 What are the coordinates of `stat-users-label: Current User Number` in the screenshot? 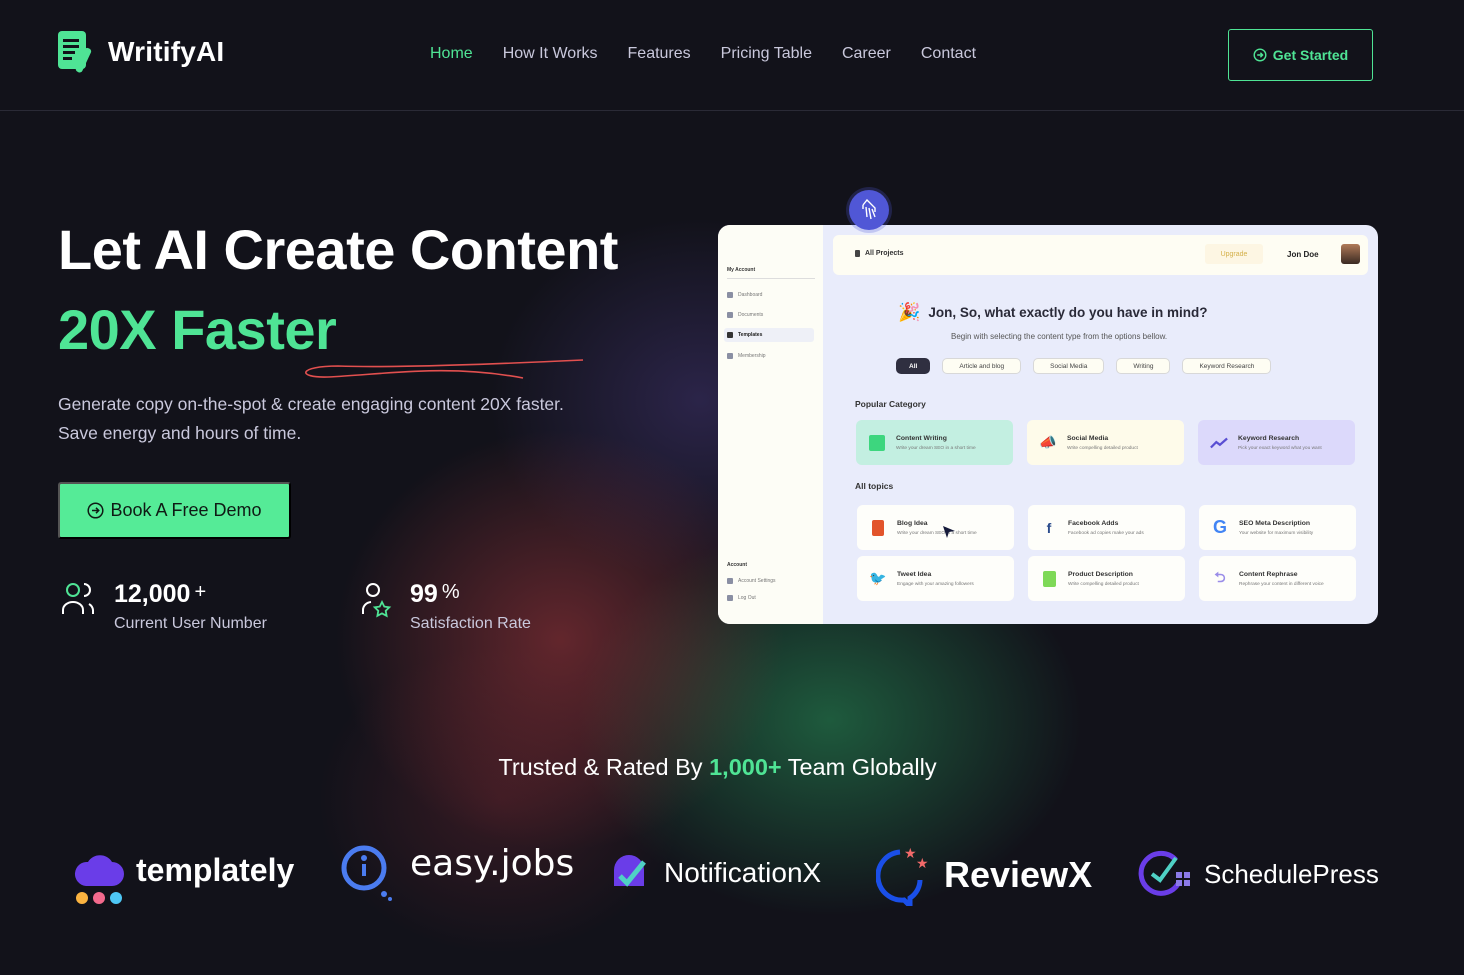 It's located at (190, 623).